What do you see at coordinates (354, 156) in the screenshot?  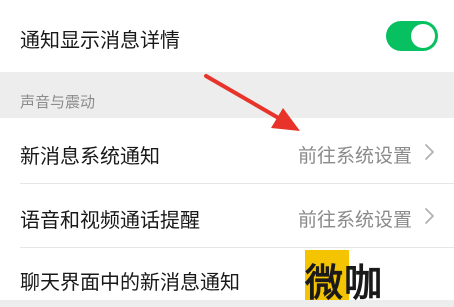 I see `new-message-notify-value: 前往系统设置` at bounding box center [354, 156].